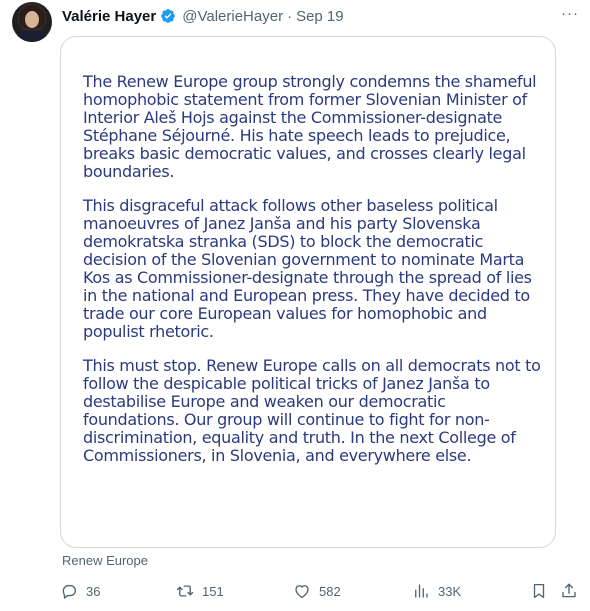 The image size is (590, 611). What do you see at coordinates (330, 591) in the screenshot?
I see `like-count: 582` at bounding box center [330, 591].